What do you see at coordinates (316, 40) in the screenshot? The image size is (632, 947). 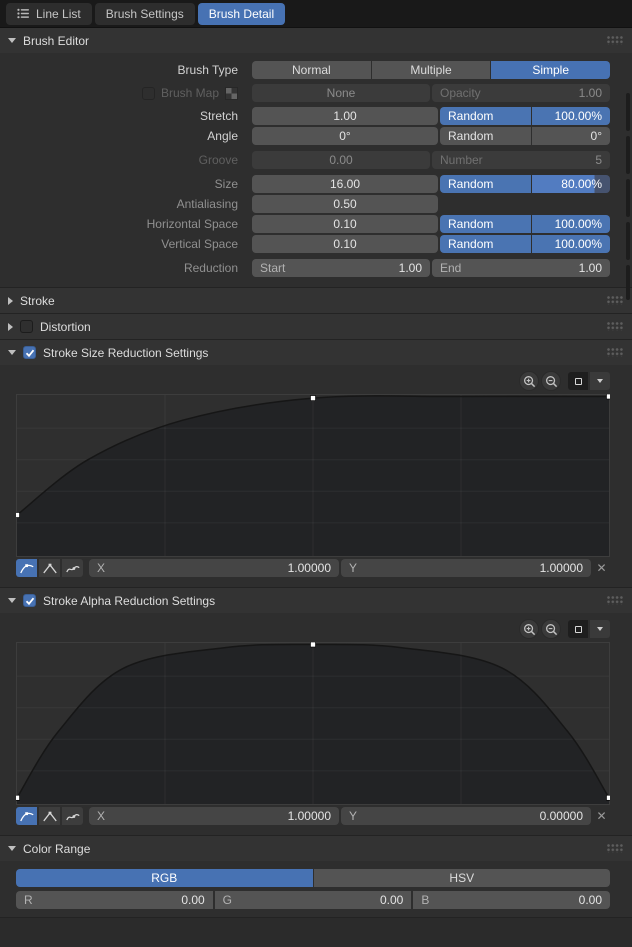 I see `brush-editor-header: Brush Editor` at bounding box center [316, 40].